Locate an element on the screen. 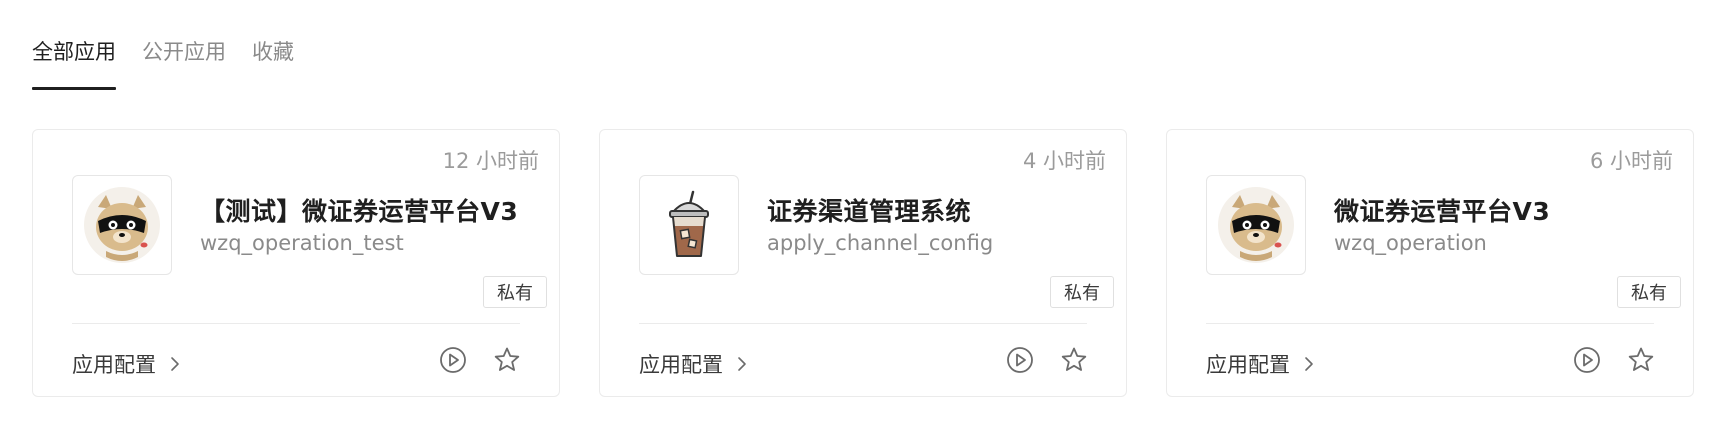 Image resolution: width=1714 pixels, height=434 pixels. tab-favorites: 收藏 is located at coordinates (273, 63).